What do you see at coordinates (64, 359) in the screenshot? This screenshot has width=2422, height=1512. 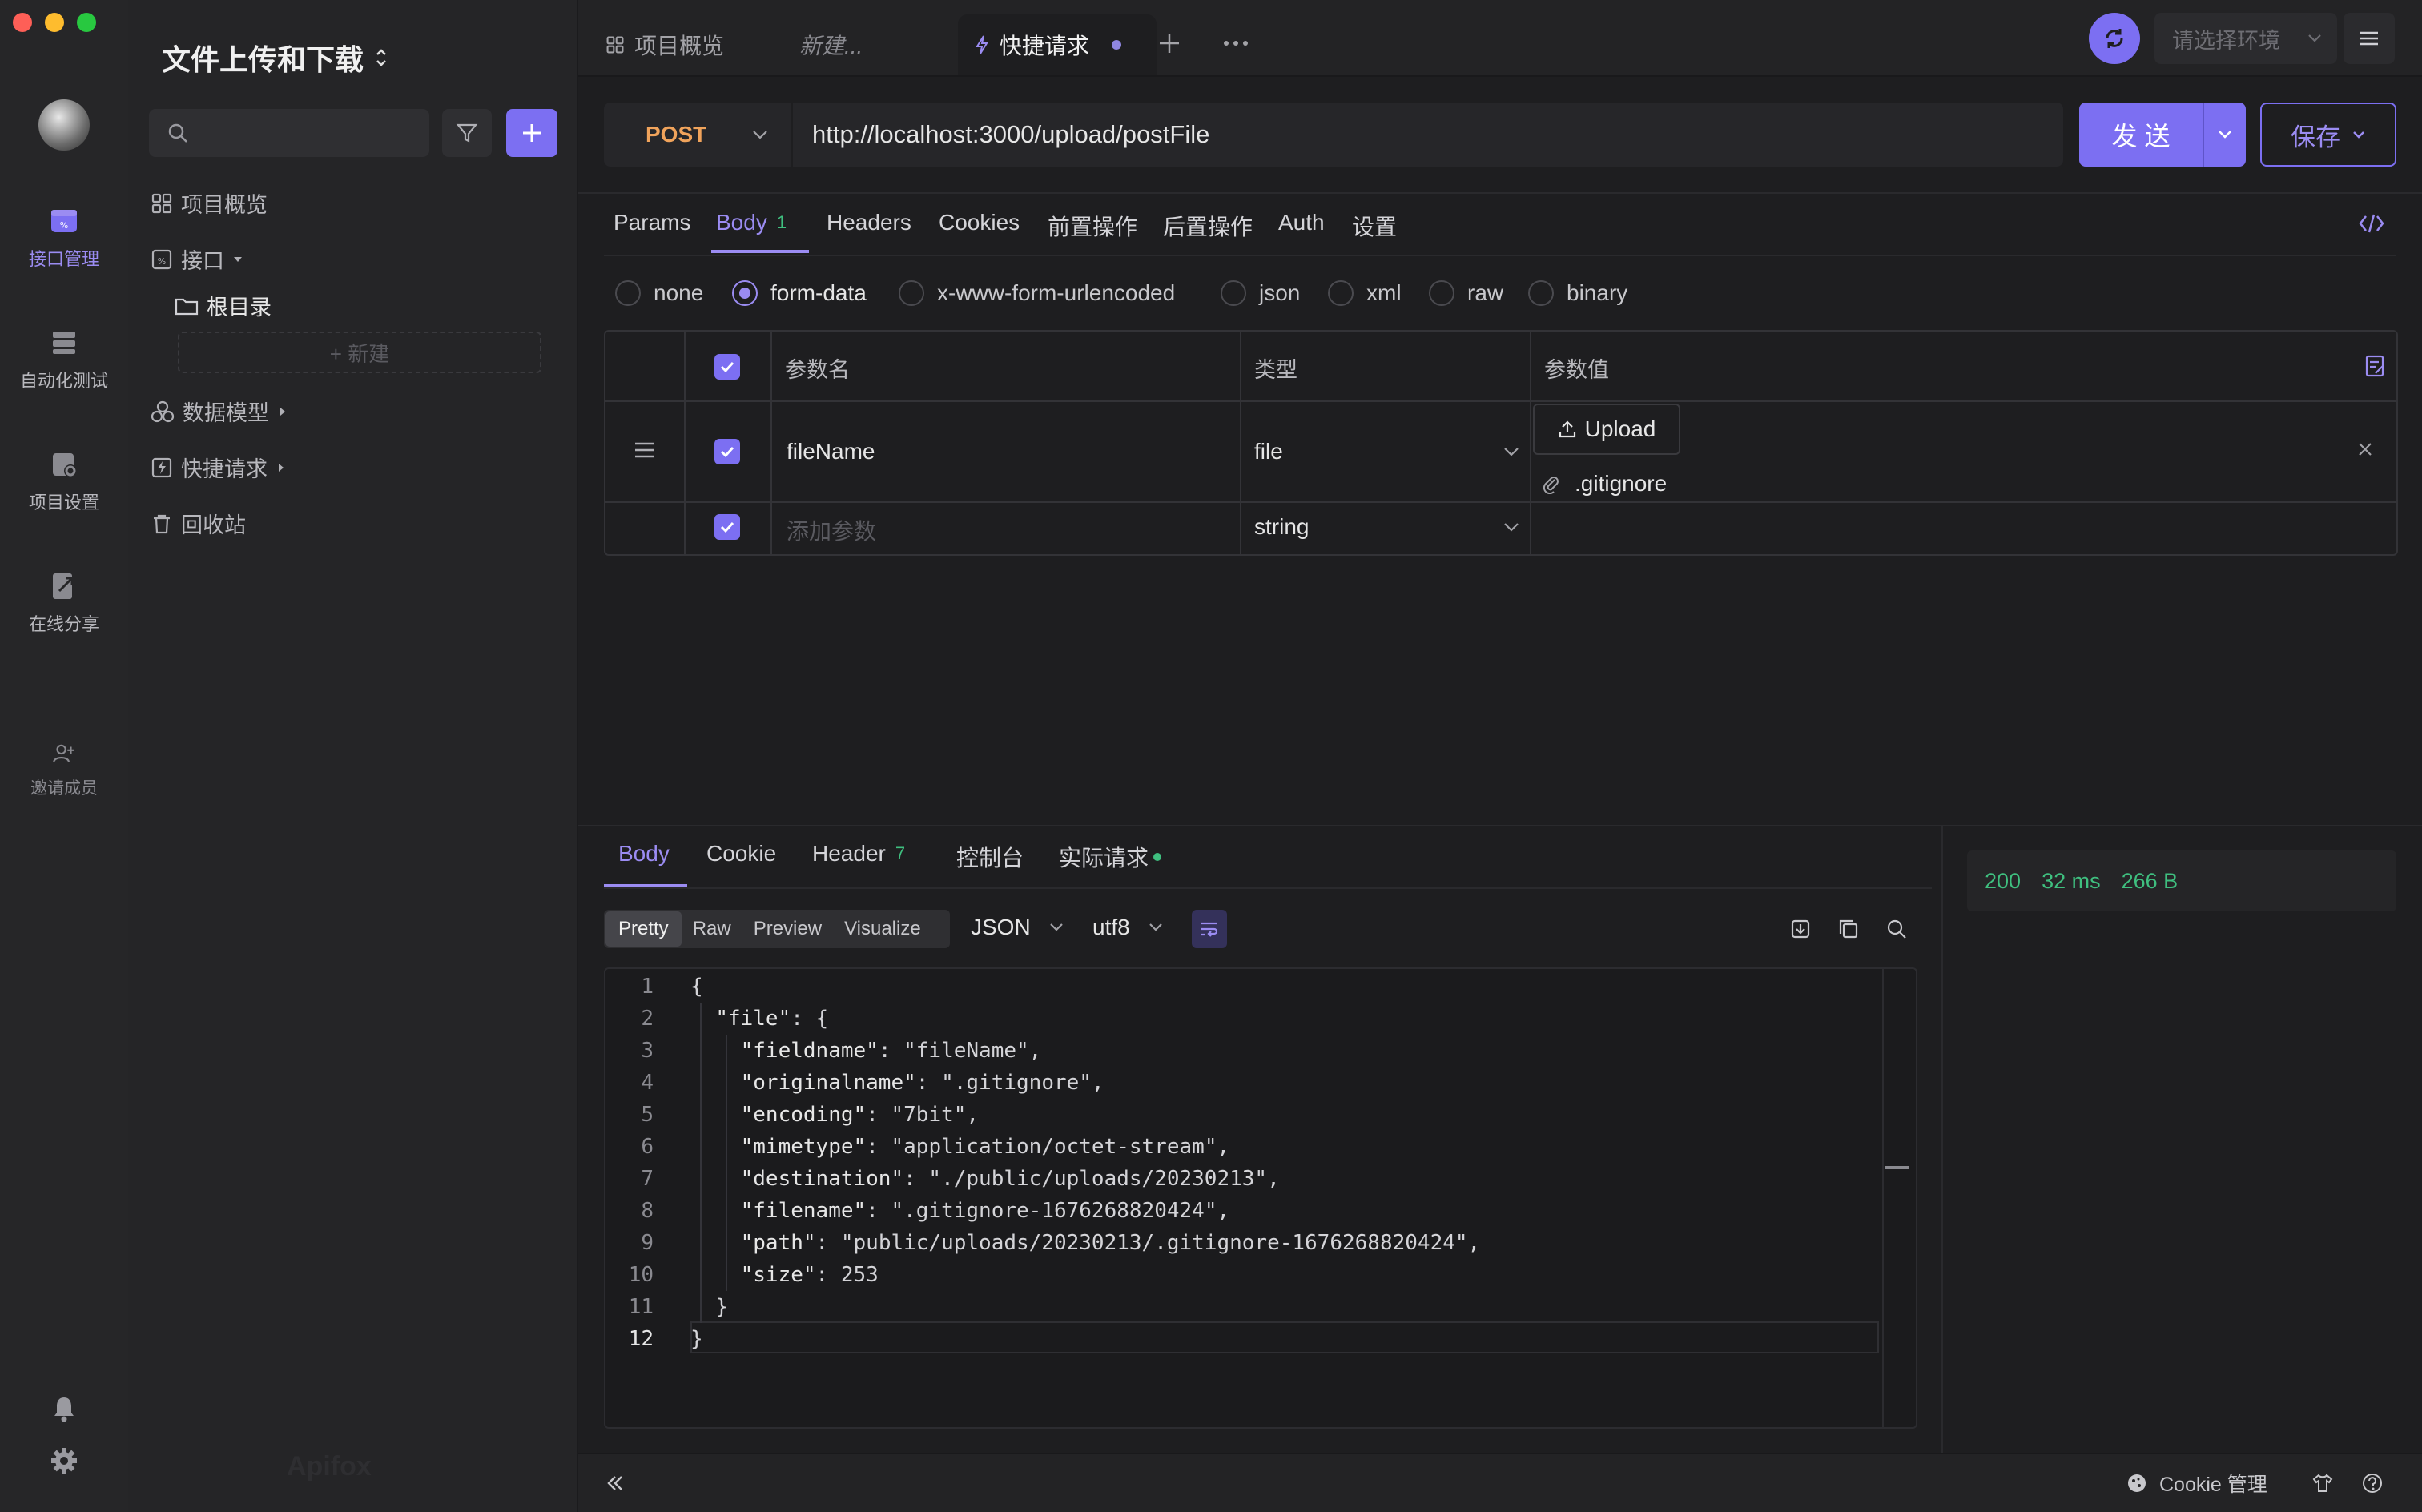 I see `rail-item-automation: 自动化测试` at bounding box center [64, 359].